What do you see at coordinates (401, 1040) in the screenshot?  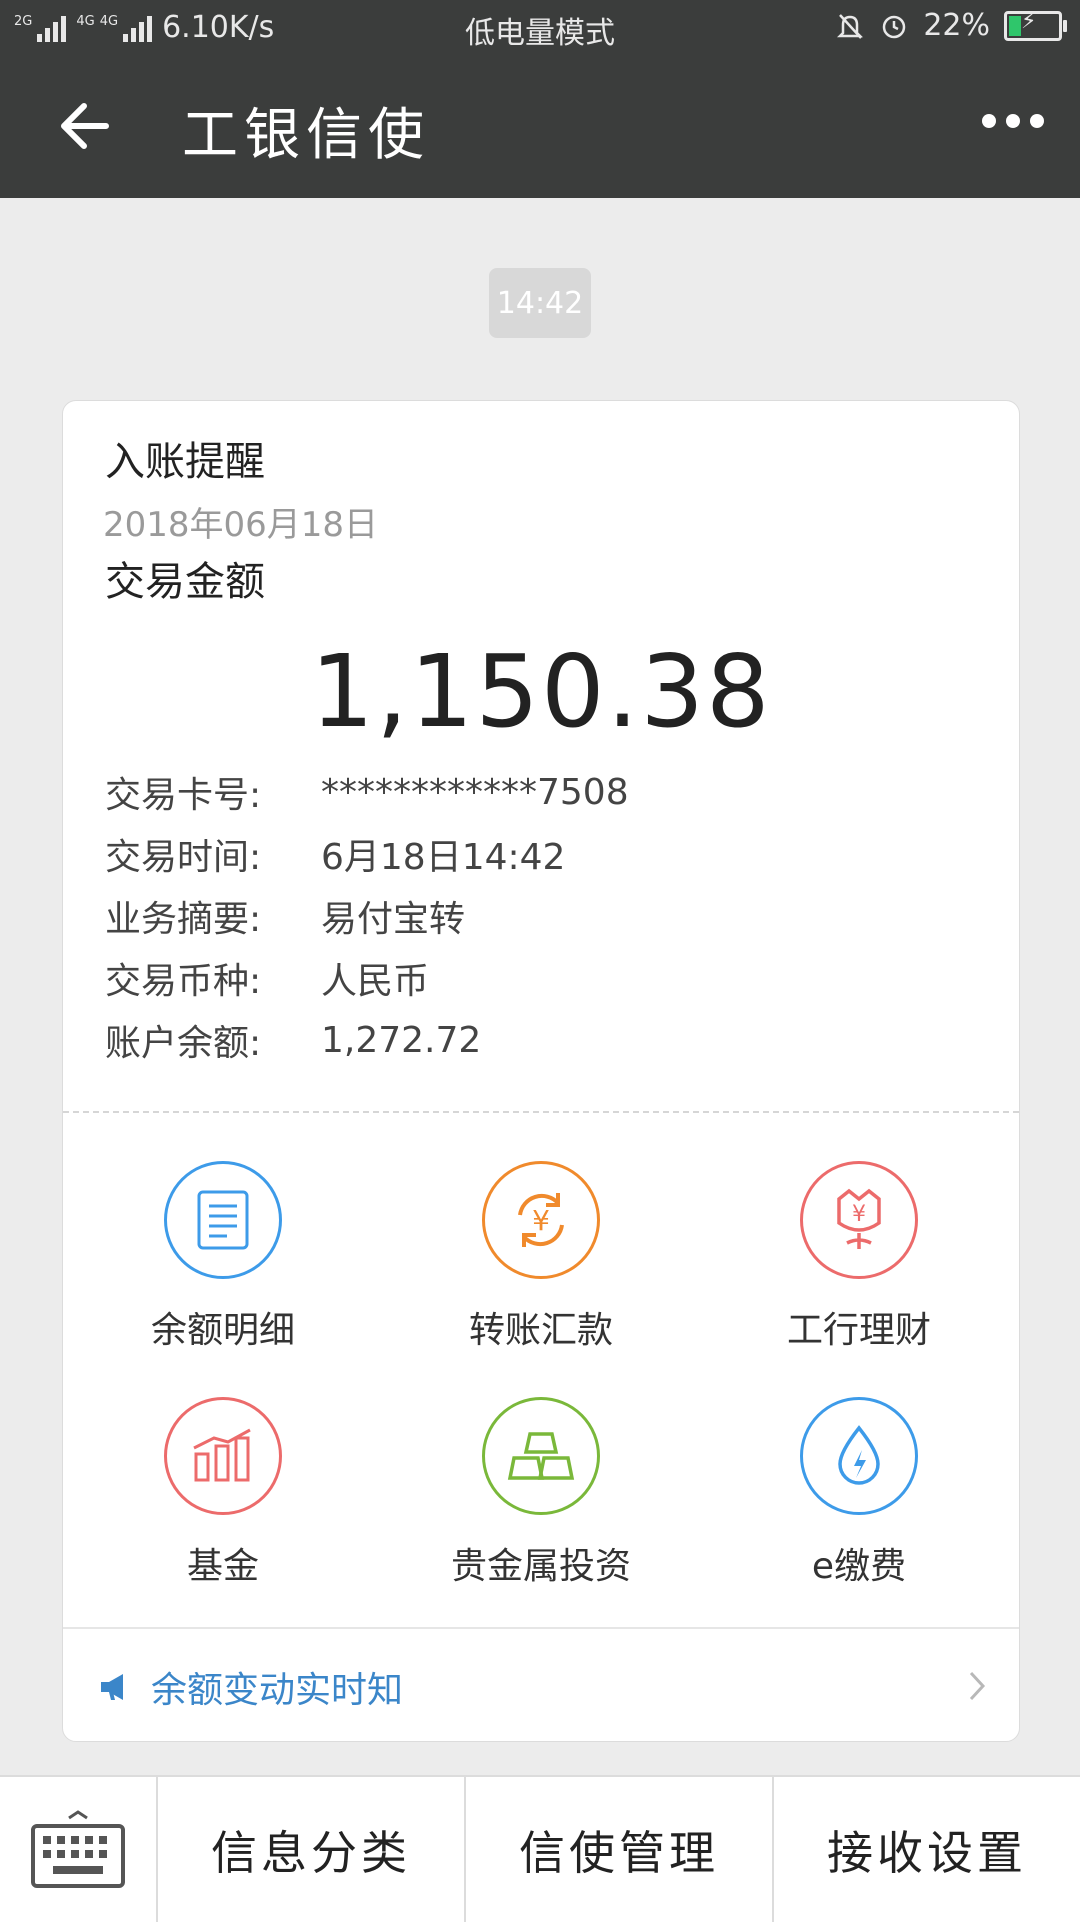 I see `detail-value: 1,272.72` at bounding box center [401, 1040].